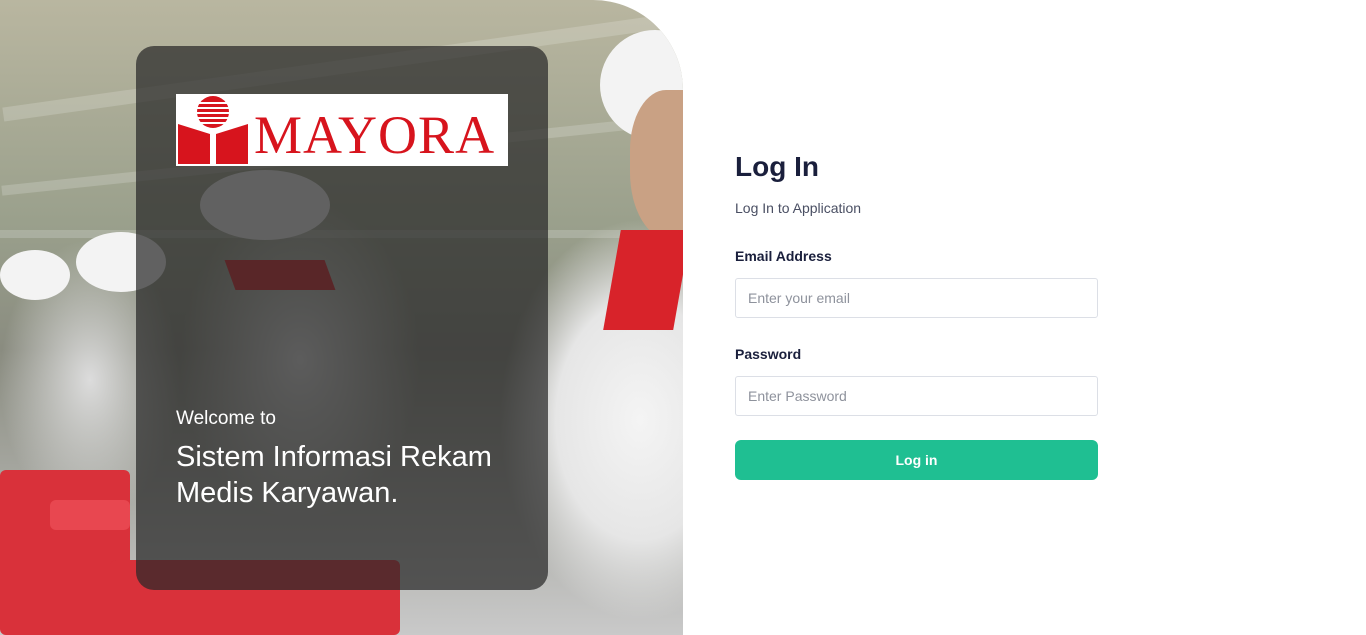 The width and height of the screenshot is (1366, 635). I want to click on welcome-text: Welcome to, so click(226, 418).